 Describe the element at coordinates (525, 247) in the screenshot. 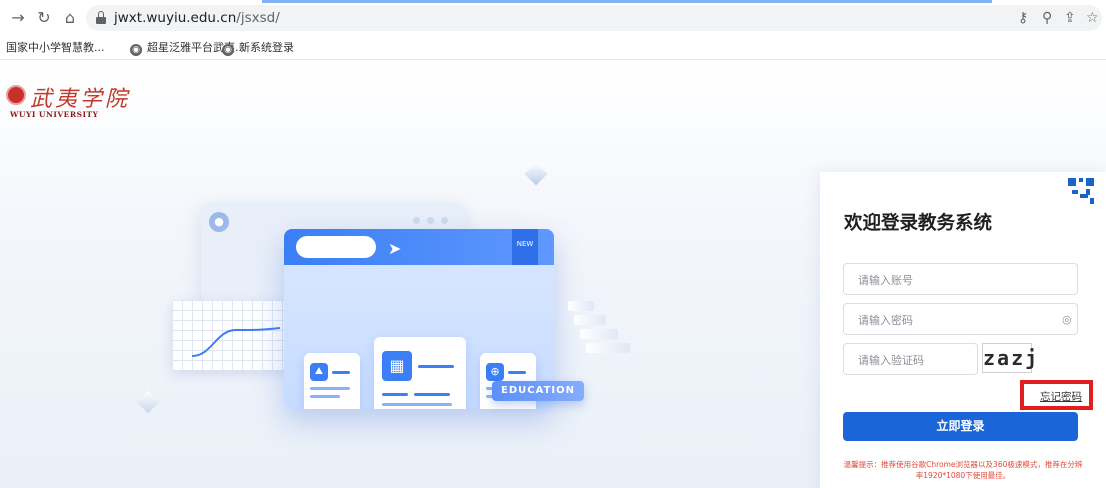

I see `new-tag: NEW` at that location.